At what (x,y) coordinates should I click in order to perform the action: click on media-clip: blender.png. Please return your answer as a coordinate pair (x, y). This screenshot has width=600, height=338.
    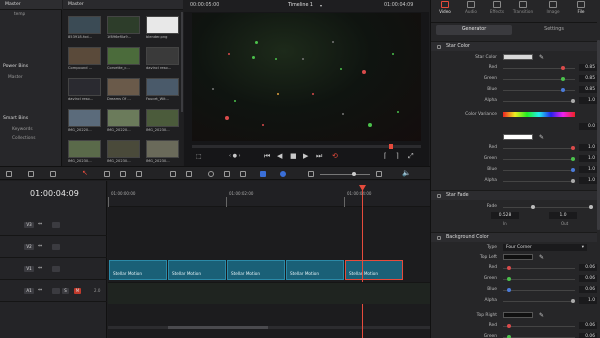
    Looking at the image, I should click on (162, 29).